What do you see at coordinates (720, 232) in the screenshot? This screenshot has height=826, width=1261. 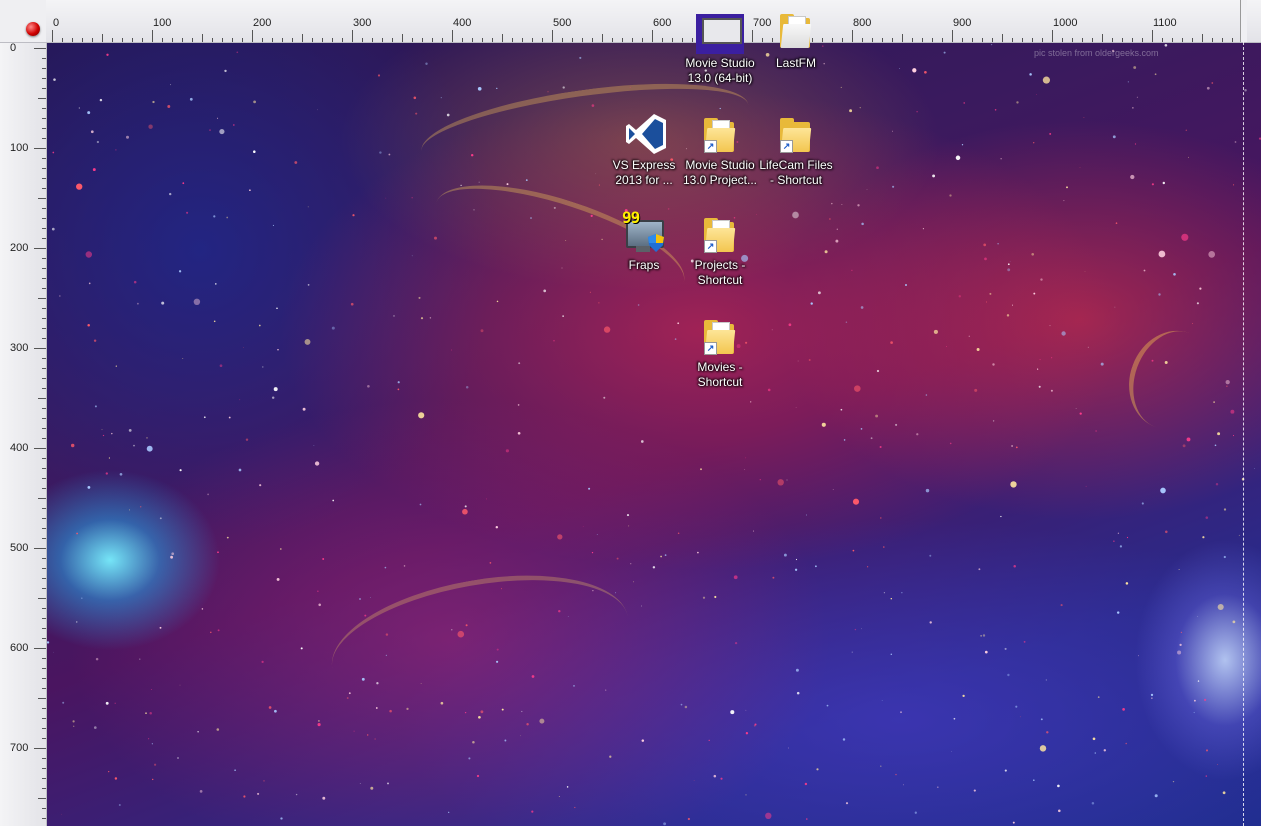 I see `folder-shortcut-icon: ↗` at bounding box center [720, 232].